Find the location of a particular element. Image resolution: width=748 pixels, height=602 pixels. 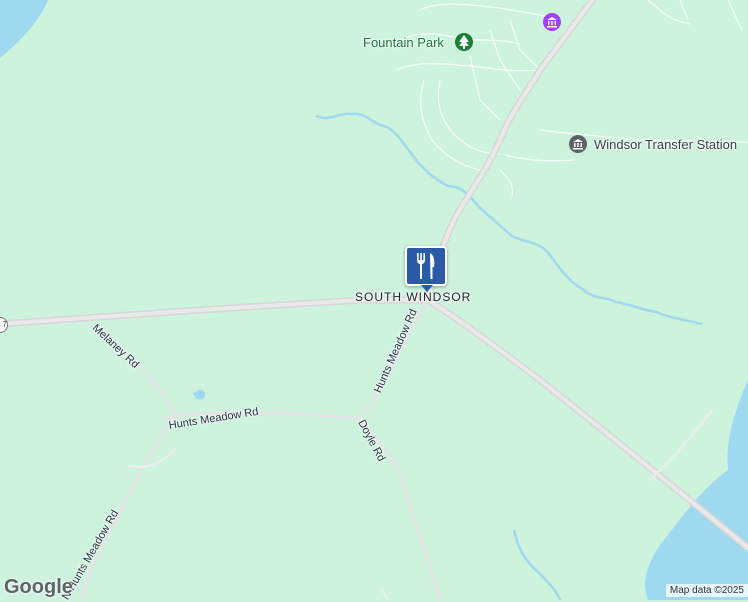

stream-south is located at coordinates (537, 564).